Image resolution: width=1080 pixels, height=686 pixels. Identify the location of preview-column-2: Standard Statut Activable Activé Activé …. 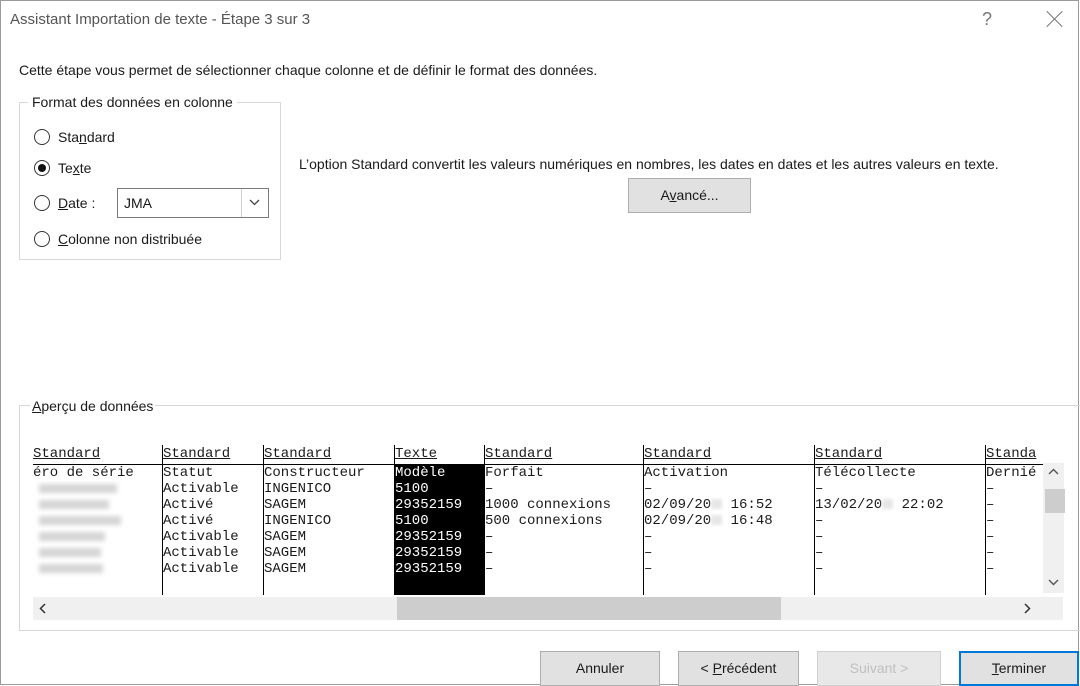
(213, 520).